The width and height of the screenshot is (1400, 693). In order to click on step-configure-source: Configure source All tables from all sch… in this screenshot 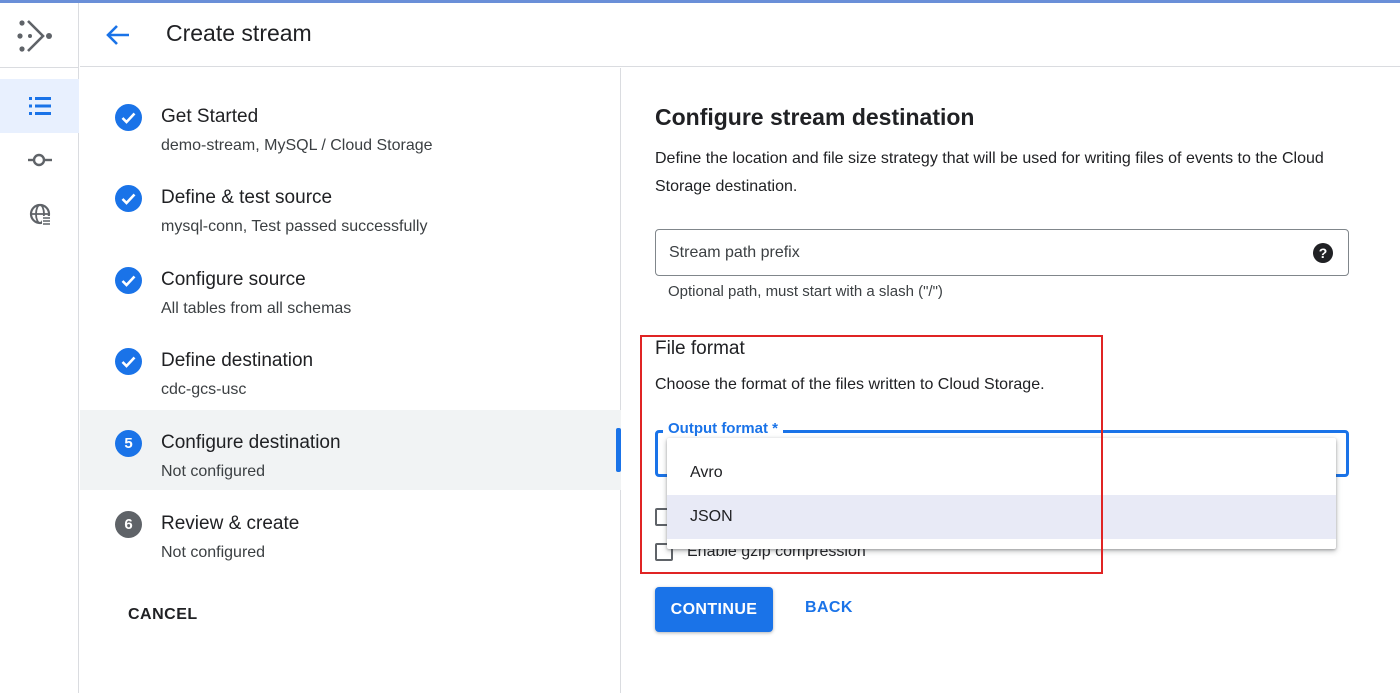, I will do `click(350, 287)`.